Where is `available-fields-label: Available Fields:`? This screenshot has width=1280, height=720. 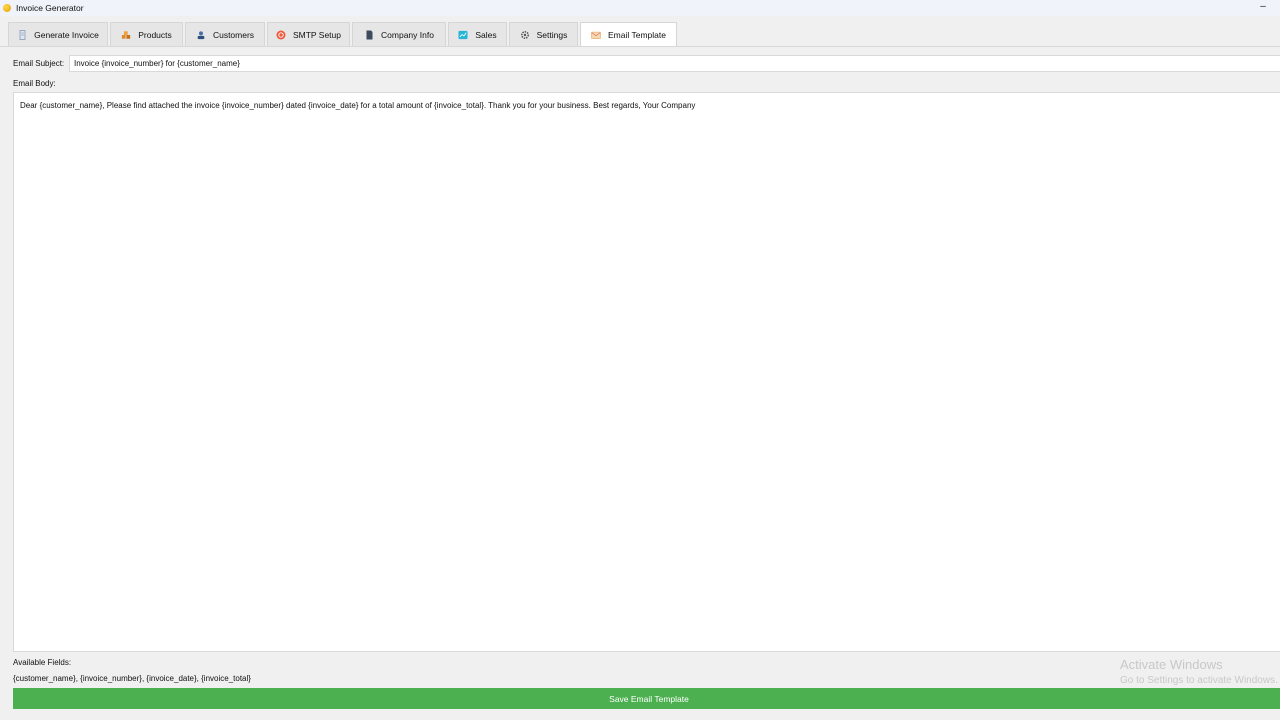
available-fields-label: Available Fields: is located at coordinates (42, 662).